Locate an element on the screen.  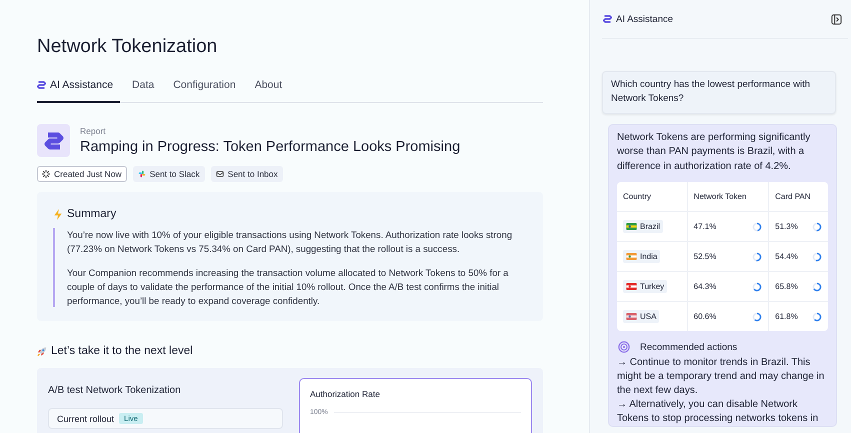
table-cell: 52.5% is located at coordinates (705, 256).